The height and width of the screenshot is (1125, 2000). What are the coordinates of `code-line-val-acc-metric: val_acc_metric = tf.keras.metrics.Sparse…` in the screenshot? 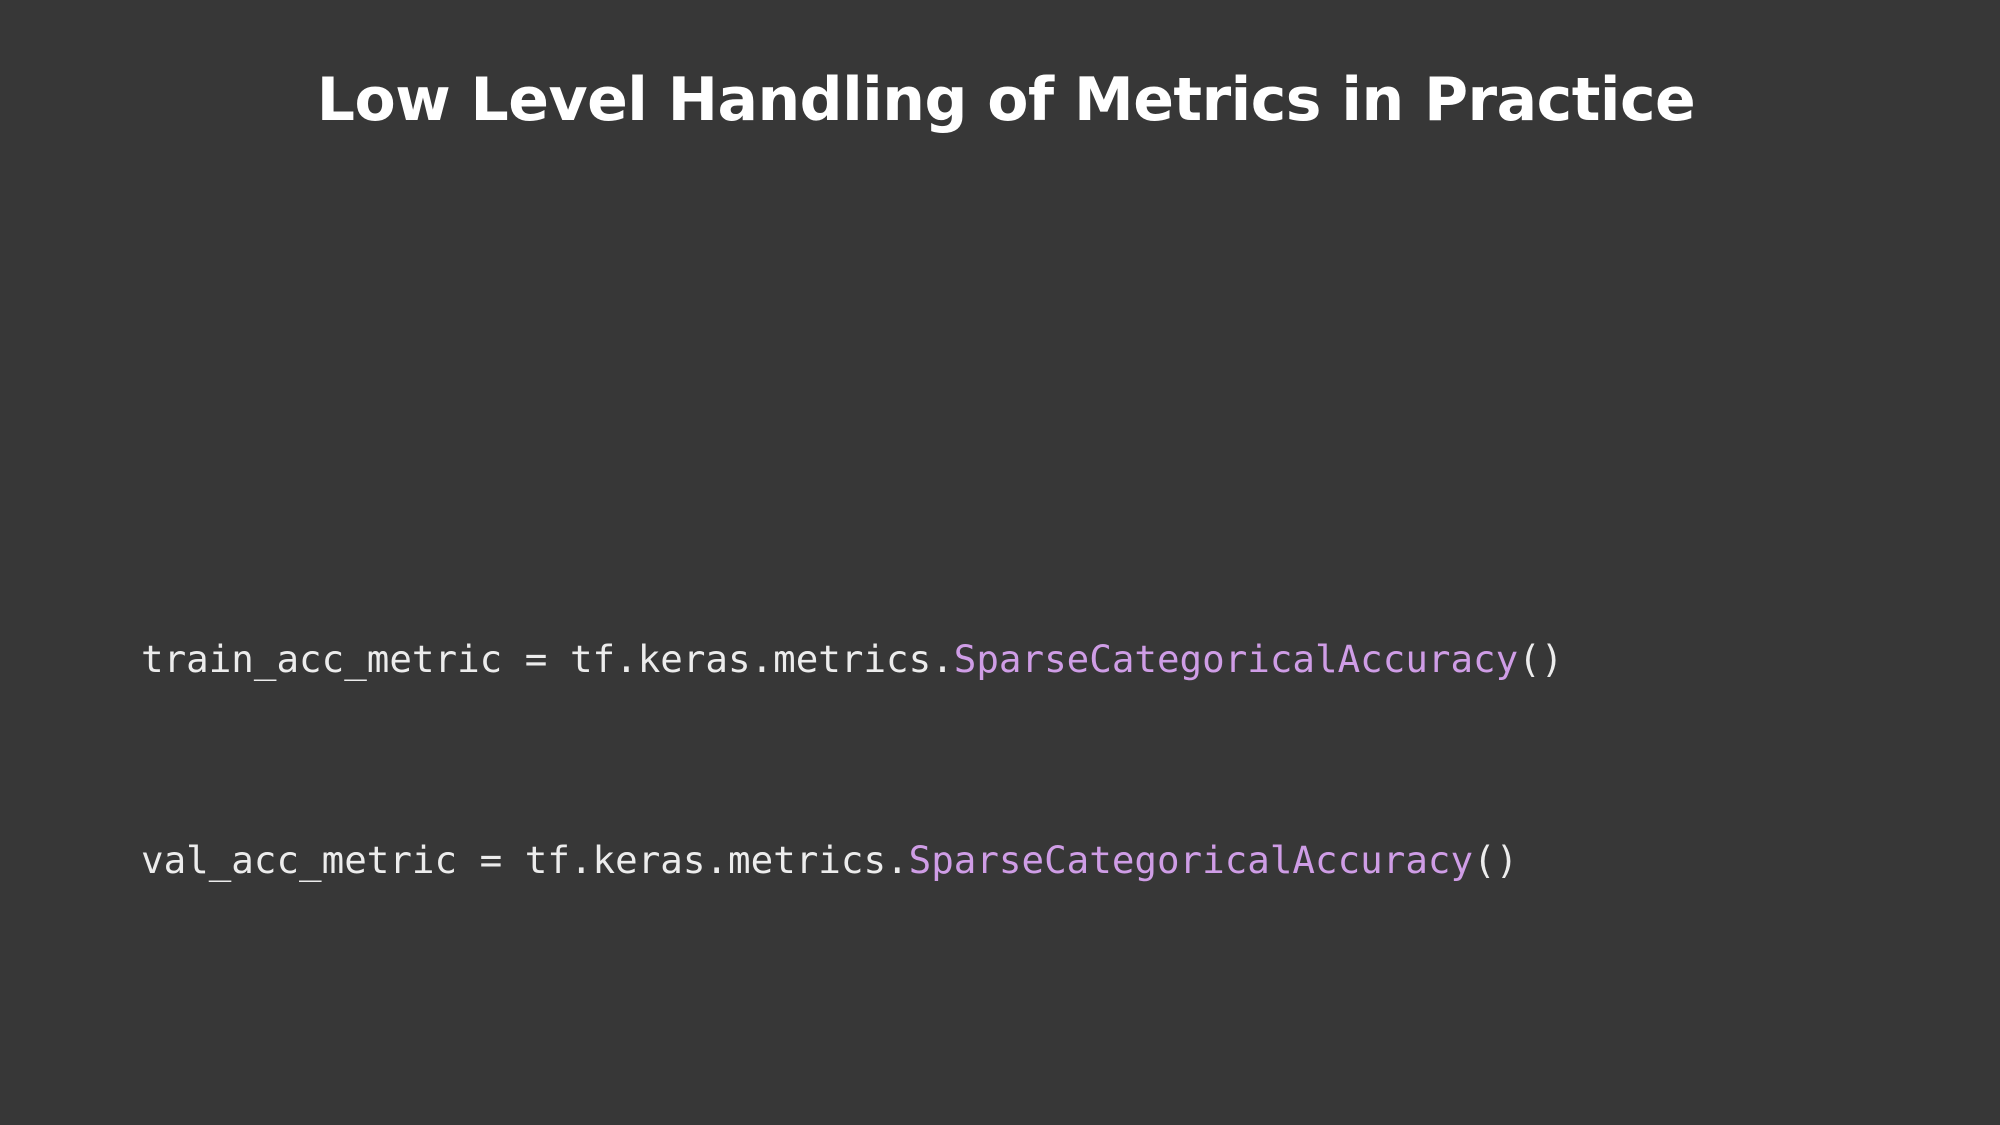 It's located at (852, 860).